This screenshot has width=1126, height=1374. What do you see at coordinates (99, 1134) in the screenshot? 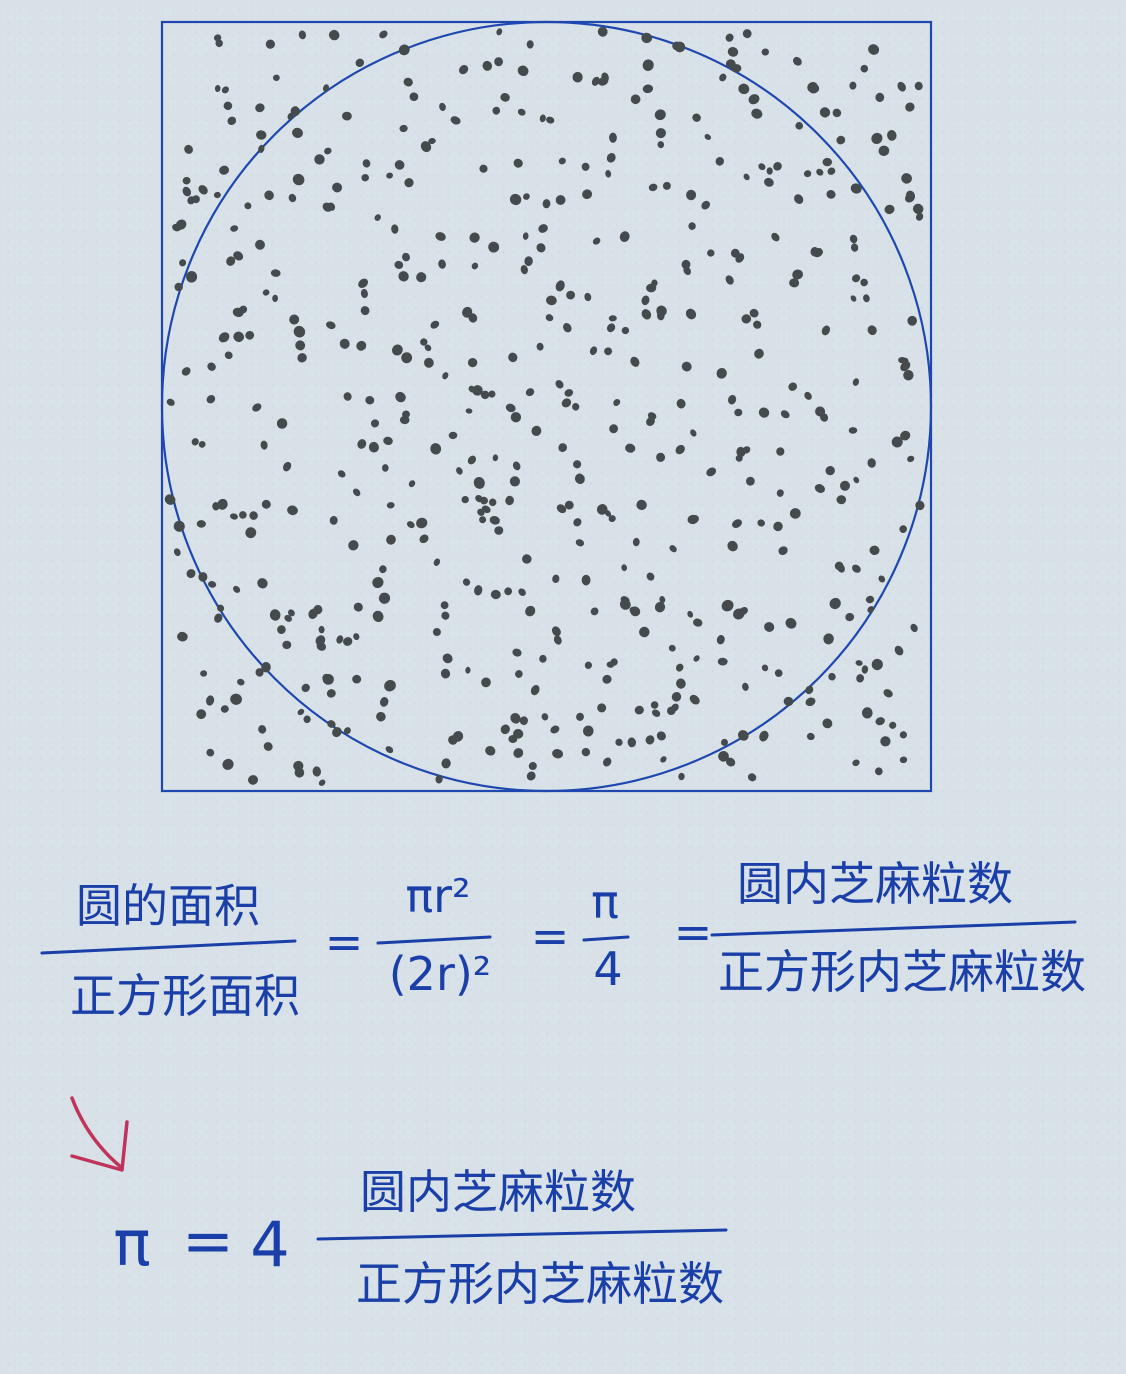
I see `down-right-arrow-icon` at bounding box center [99, 1134].